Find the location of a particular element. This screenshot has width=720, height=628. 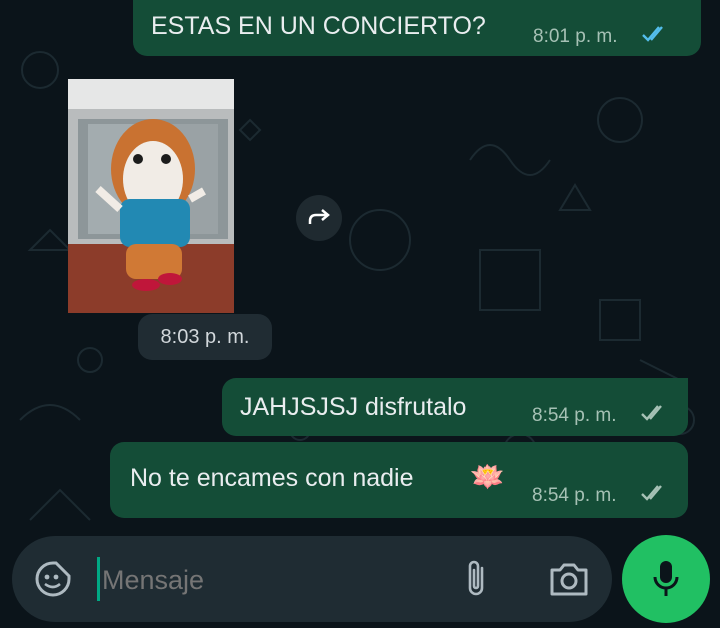

message-emoji: 🪷 is located at coordinates (487, 476).